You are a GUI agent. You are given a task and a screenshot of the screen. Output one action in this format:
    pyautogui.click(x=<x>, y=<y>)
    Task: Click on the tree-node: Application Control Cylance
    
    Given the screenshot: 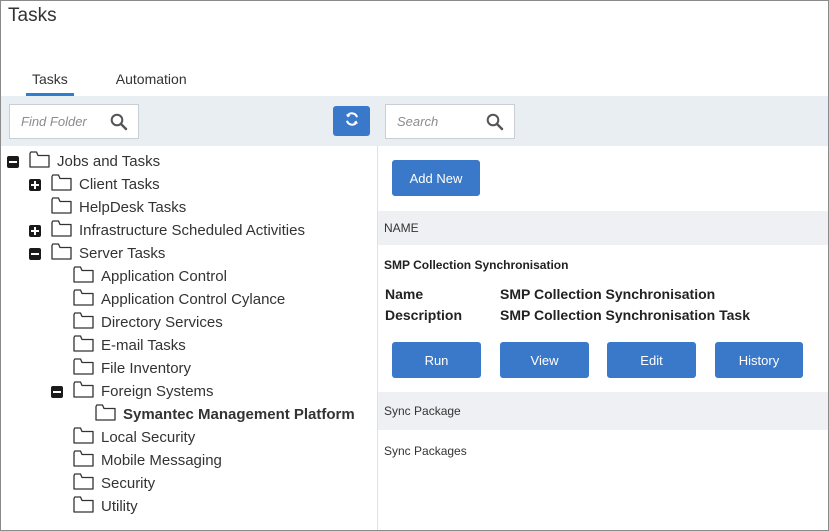 What is the action you would take?
    pyautogui.click(x=188, y=299)
    